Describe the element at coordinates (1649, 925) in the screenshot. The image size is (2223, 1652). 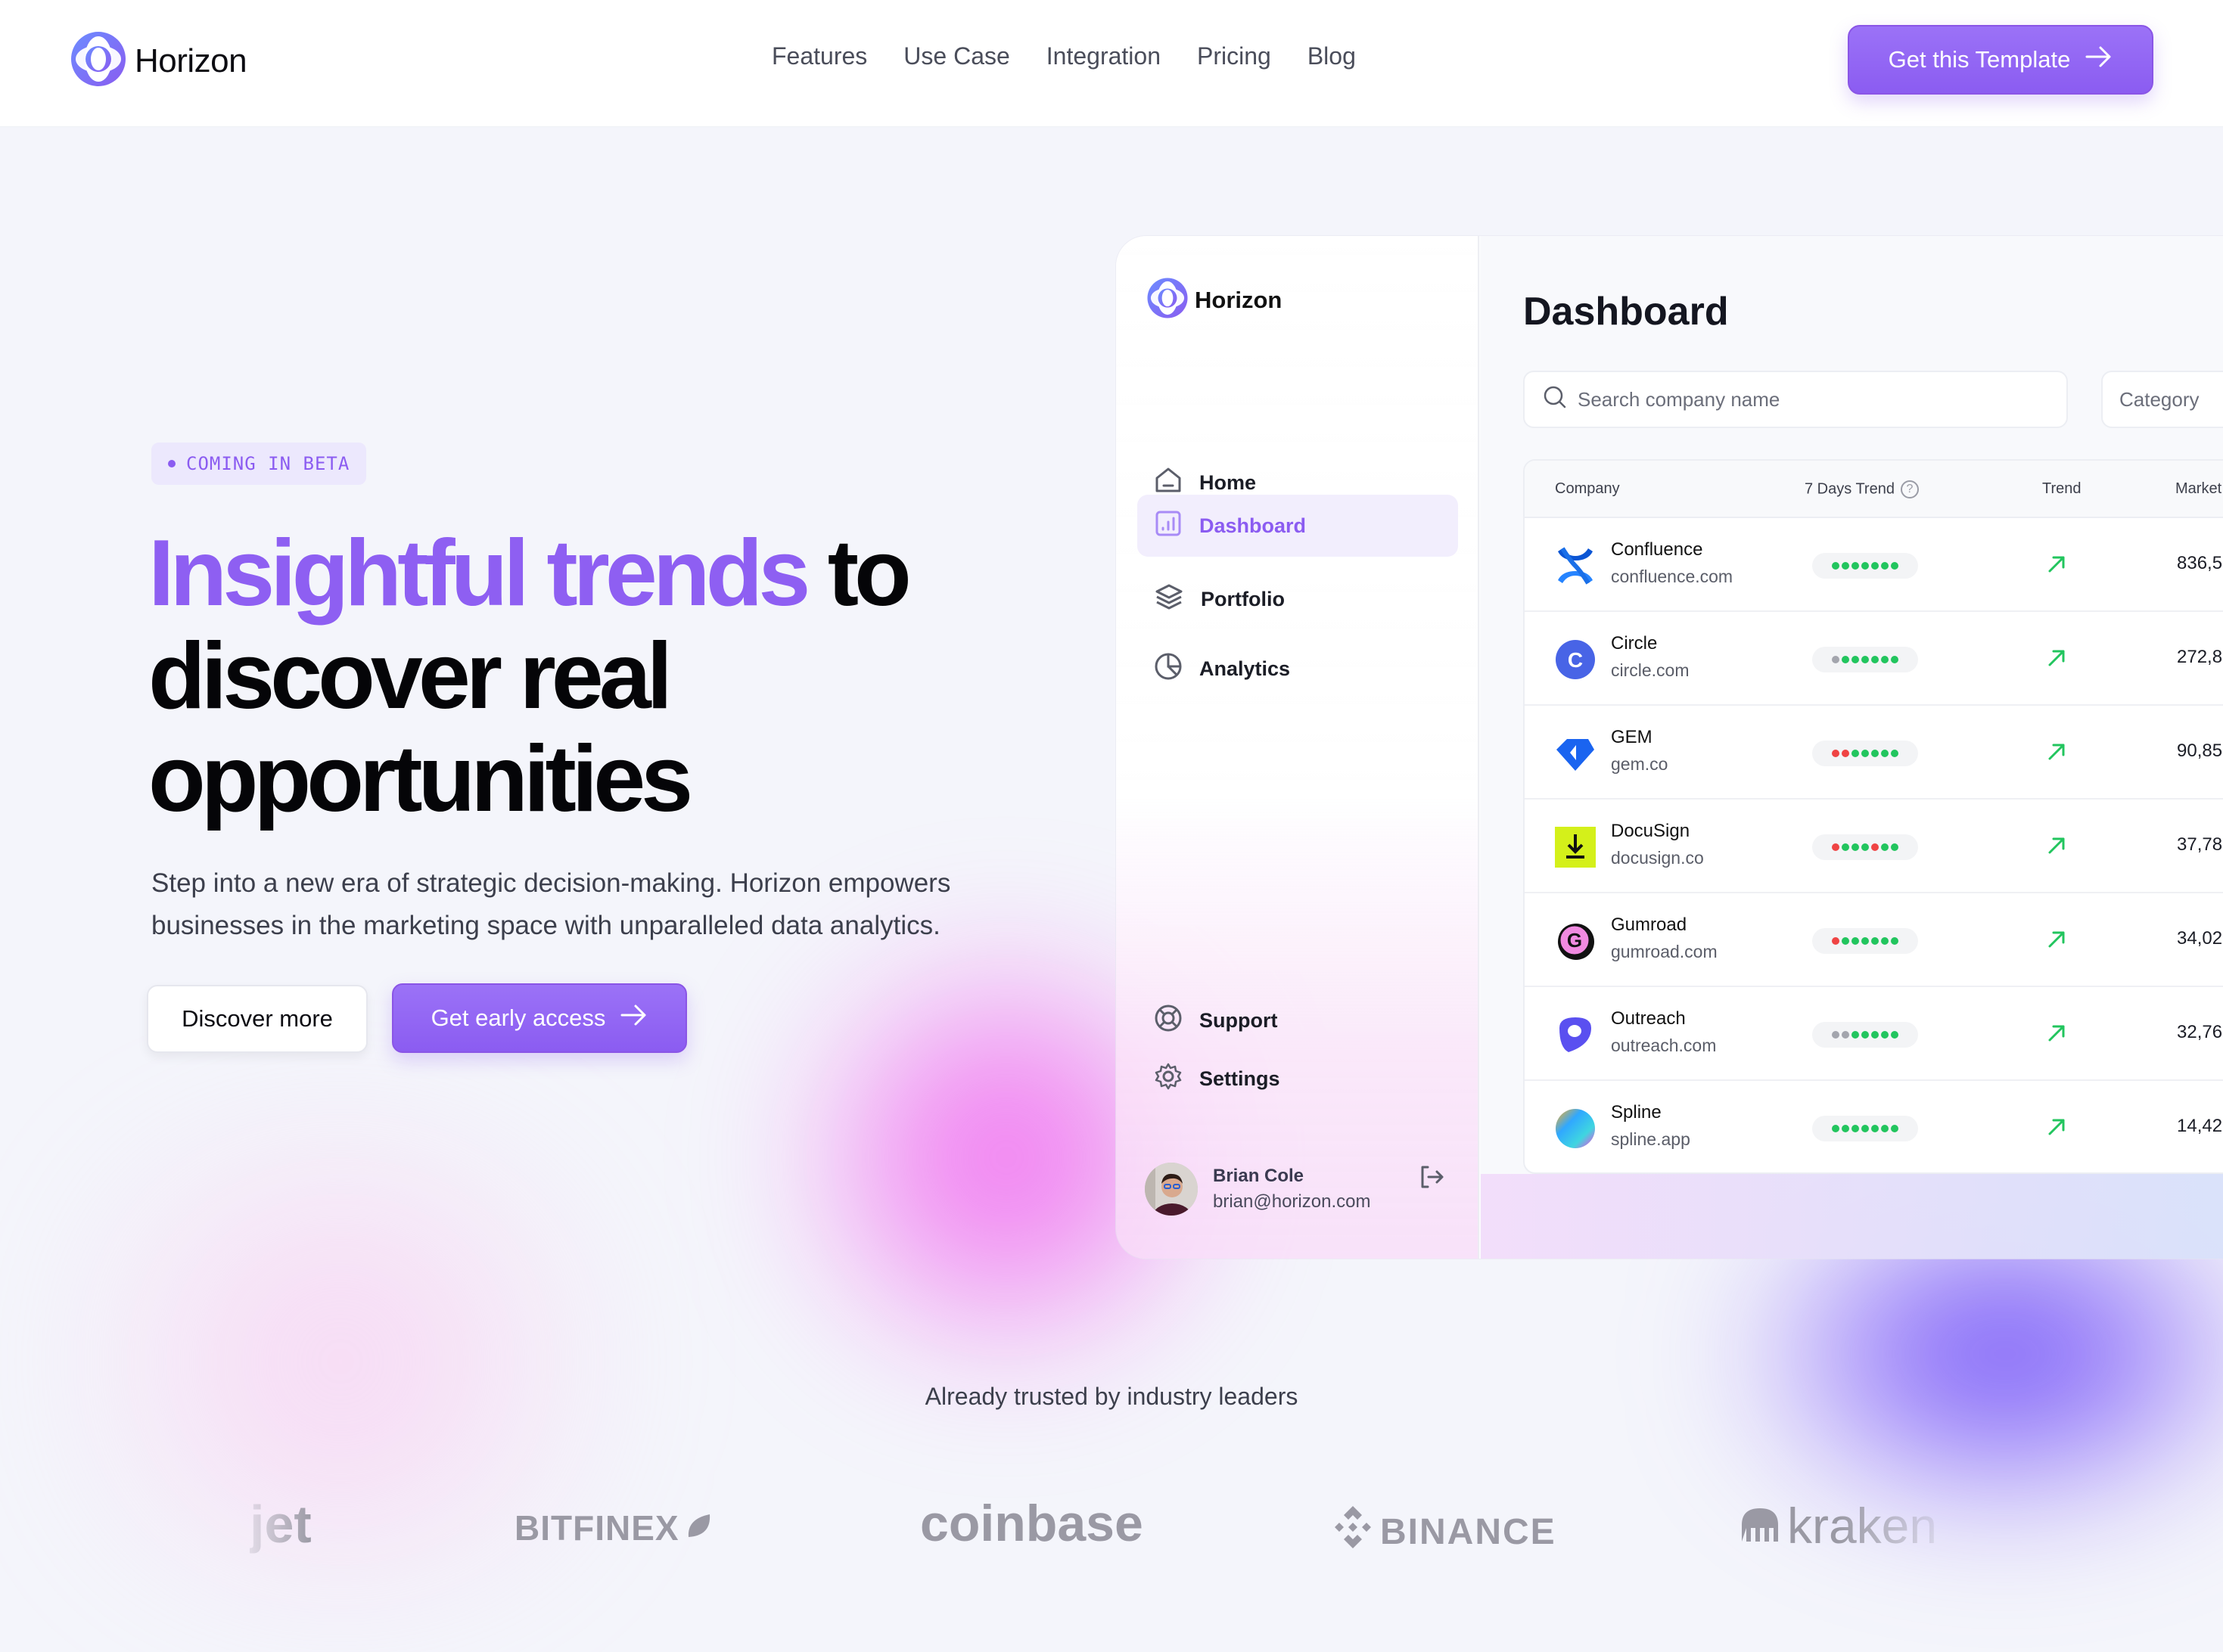
I see `company-name: Gumroad` at that location.